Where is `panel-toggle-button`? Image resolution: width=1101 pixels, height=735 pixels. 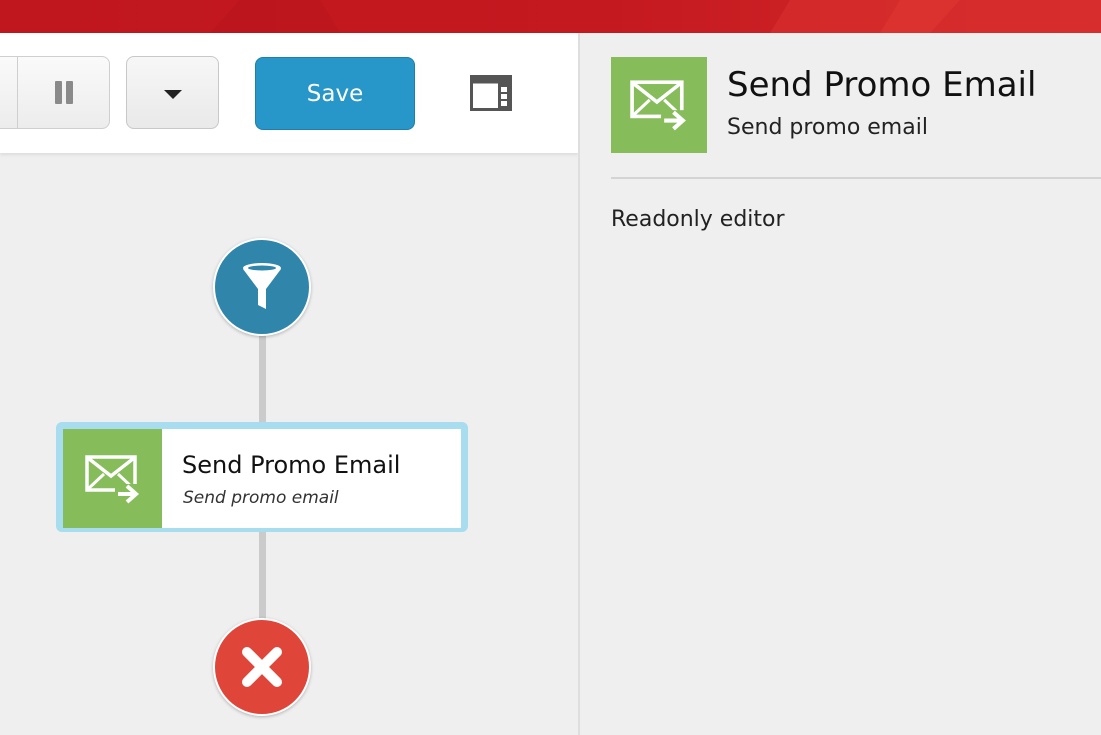
panel-toggle-button is located at coordinates (491, 93).